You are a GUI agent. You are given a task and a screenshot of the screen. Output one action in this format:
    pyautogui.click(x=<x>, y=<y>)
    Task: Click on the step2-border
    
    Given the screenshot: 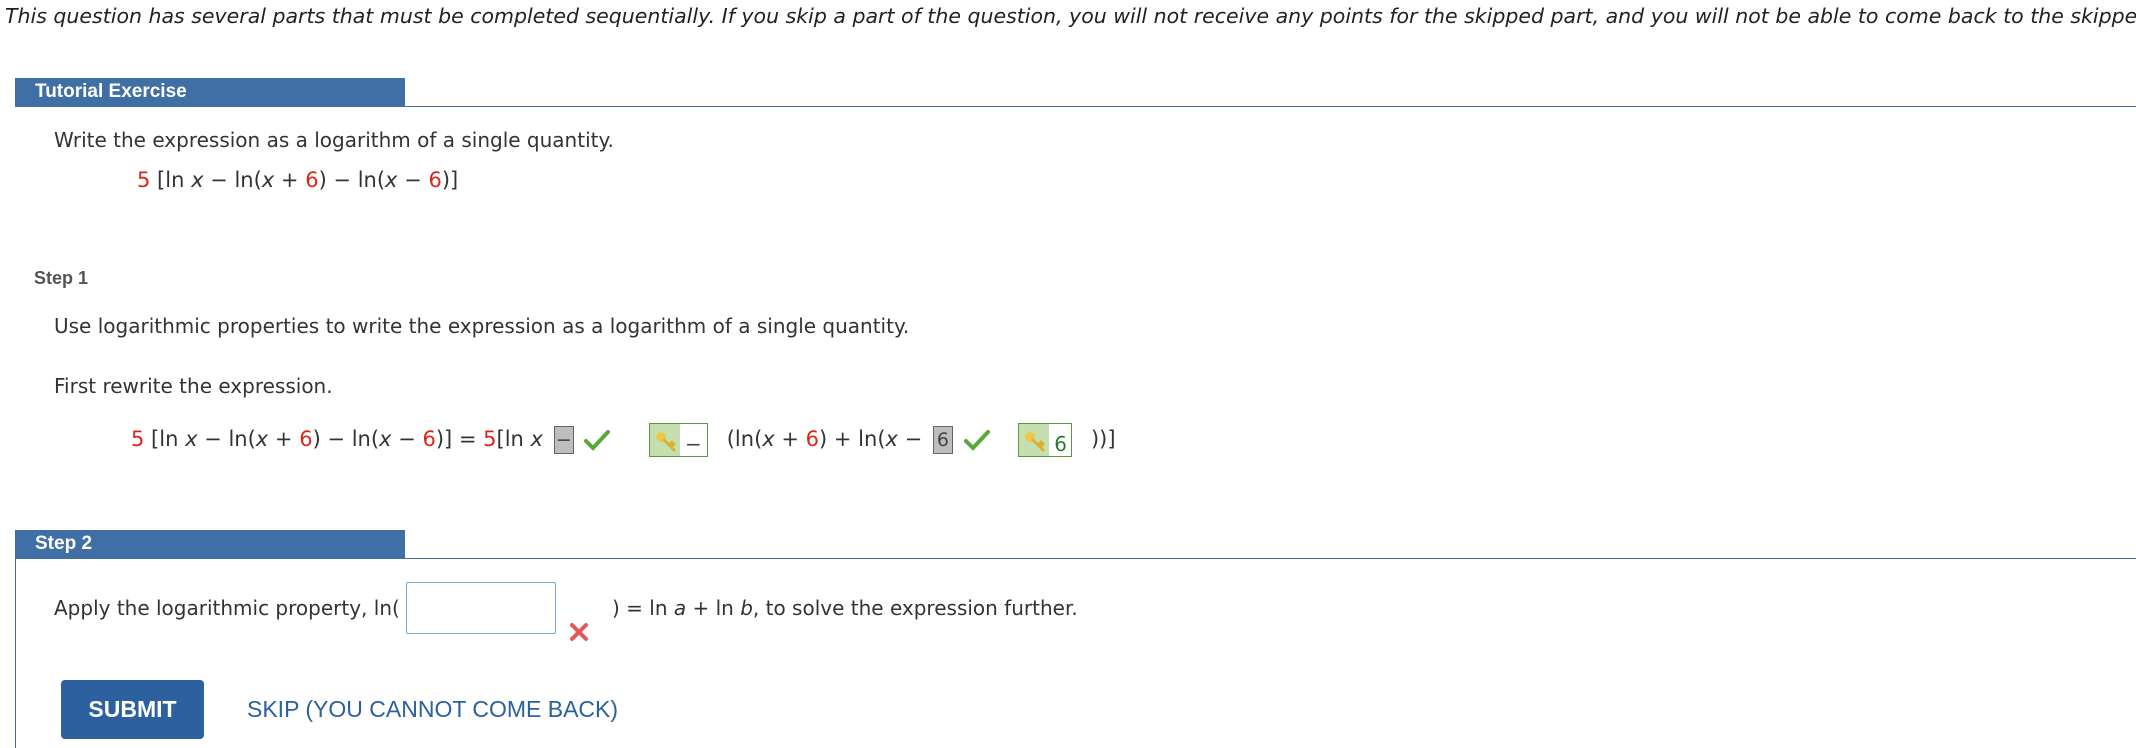 What is the action you would take?
    pyautogui.click(x=15, y=652)
    